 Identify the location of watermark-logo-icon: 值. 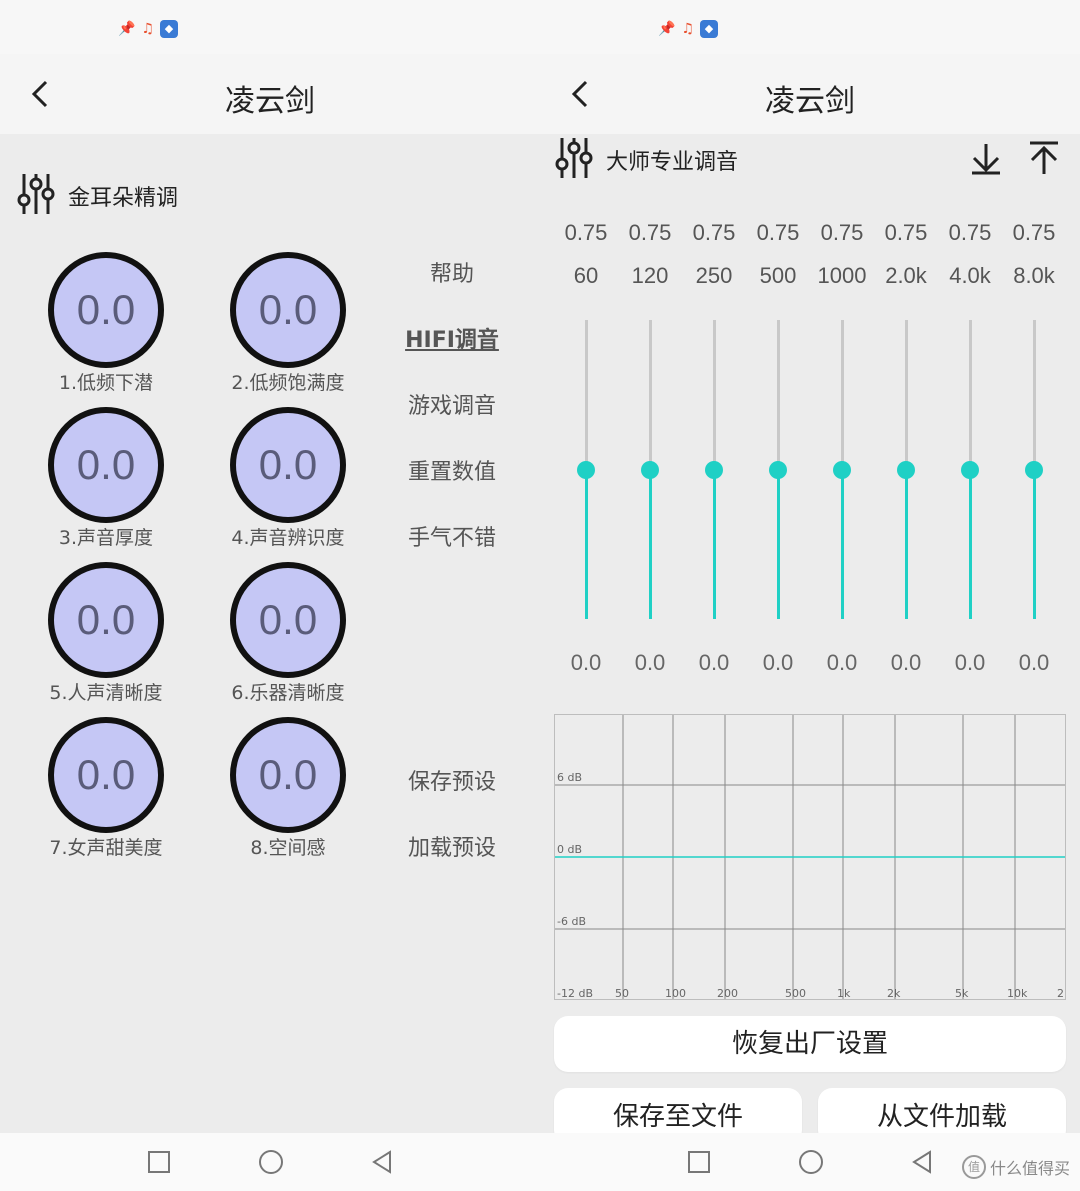
(973, 1167).